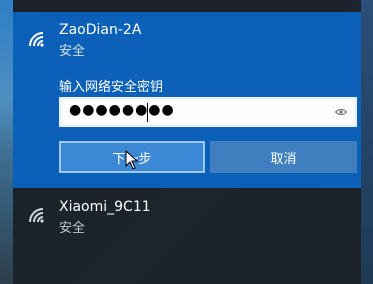  What do you see at coordinates (105, 207) in the screenshot?
I see `network-ssid: Xiaomi_9C11` at bounding box center [105, 207].